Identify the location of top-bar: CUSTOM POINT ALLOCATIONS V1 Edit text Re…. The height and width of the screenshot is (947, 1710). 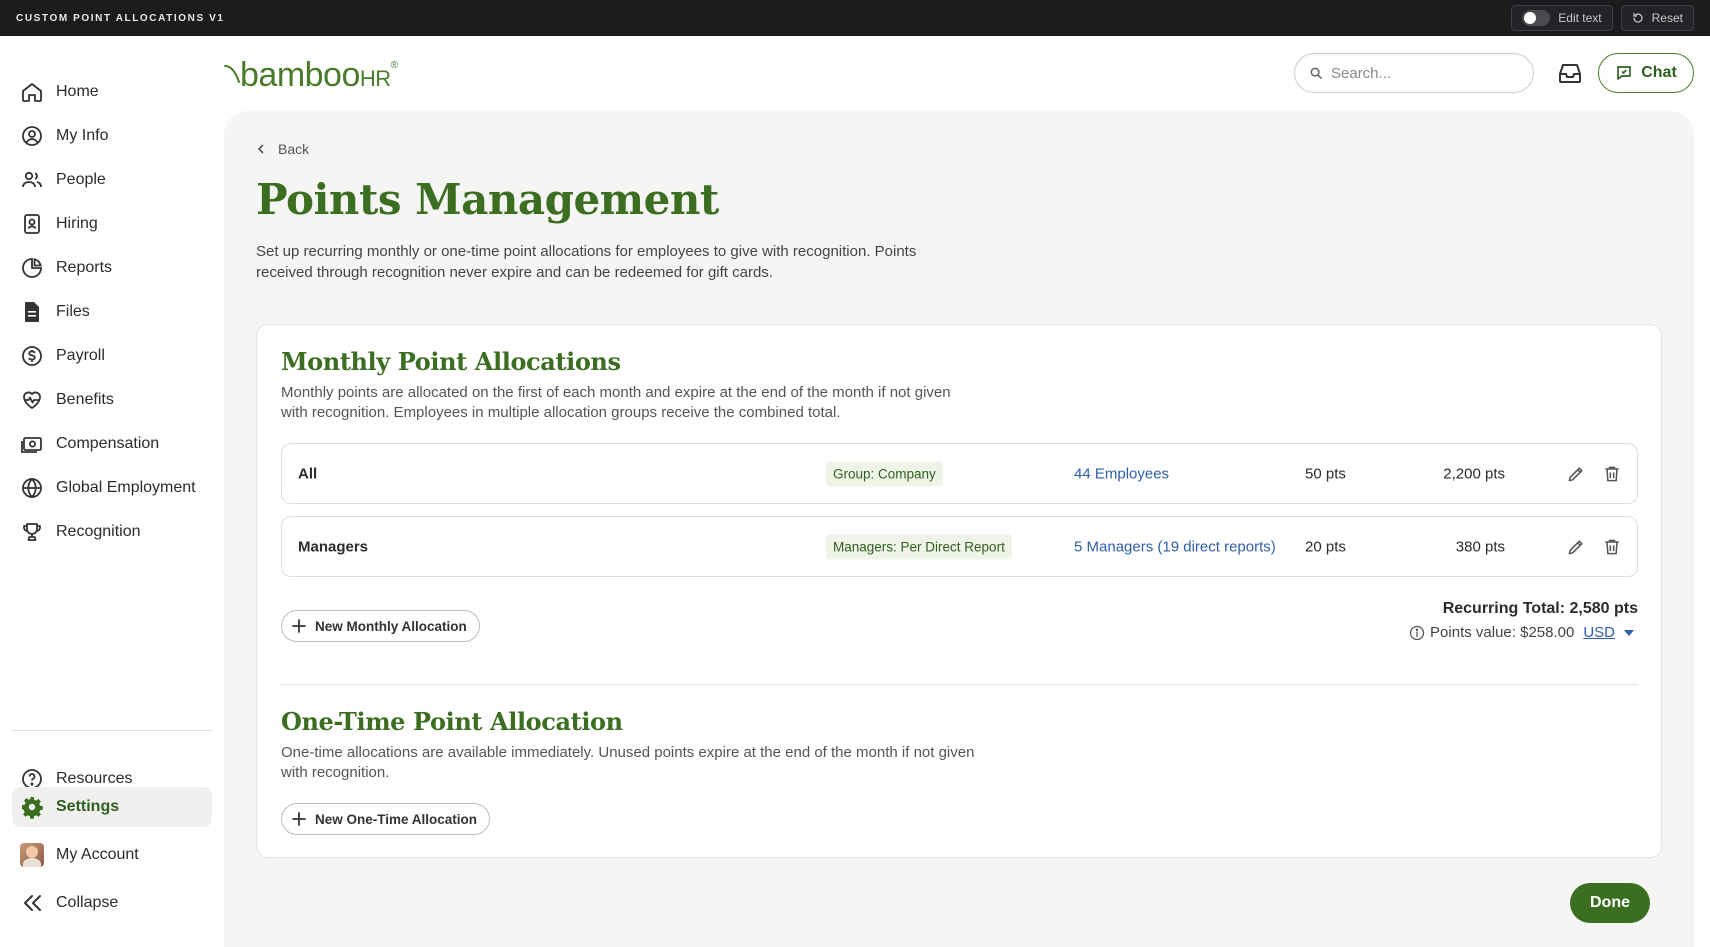
(855, 18).